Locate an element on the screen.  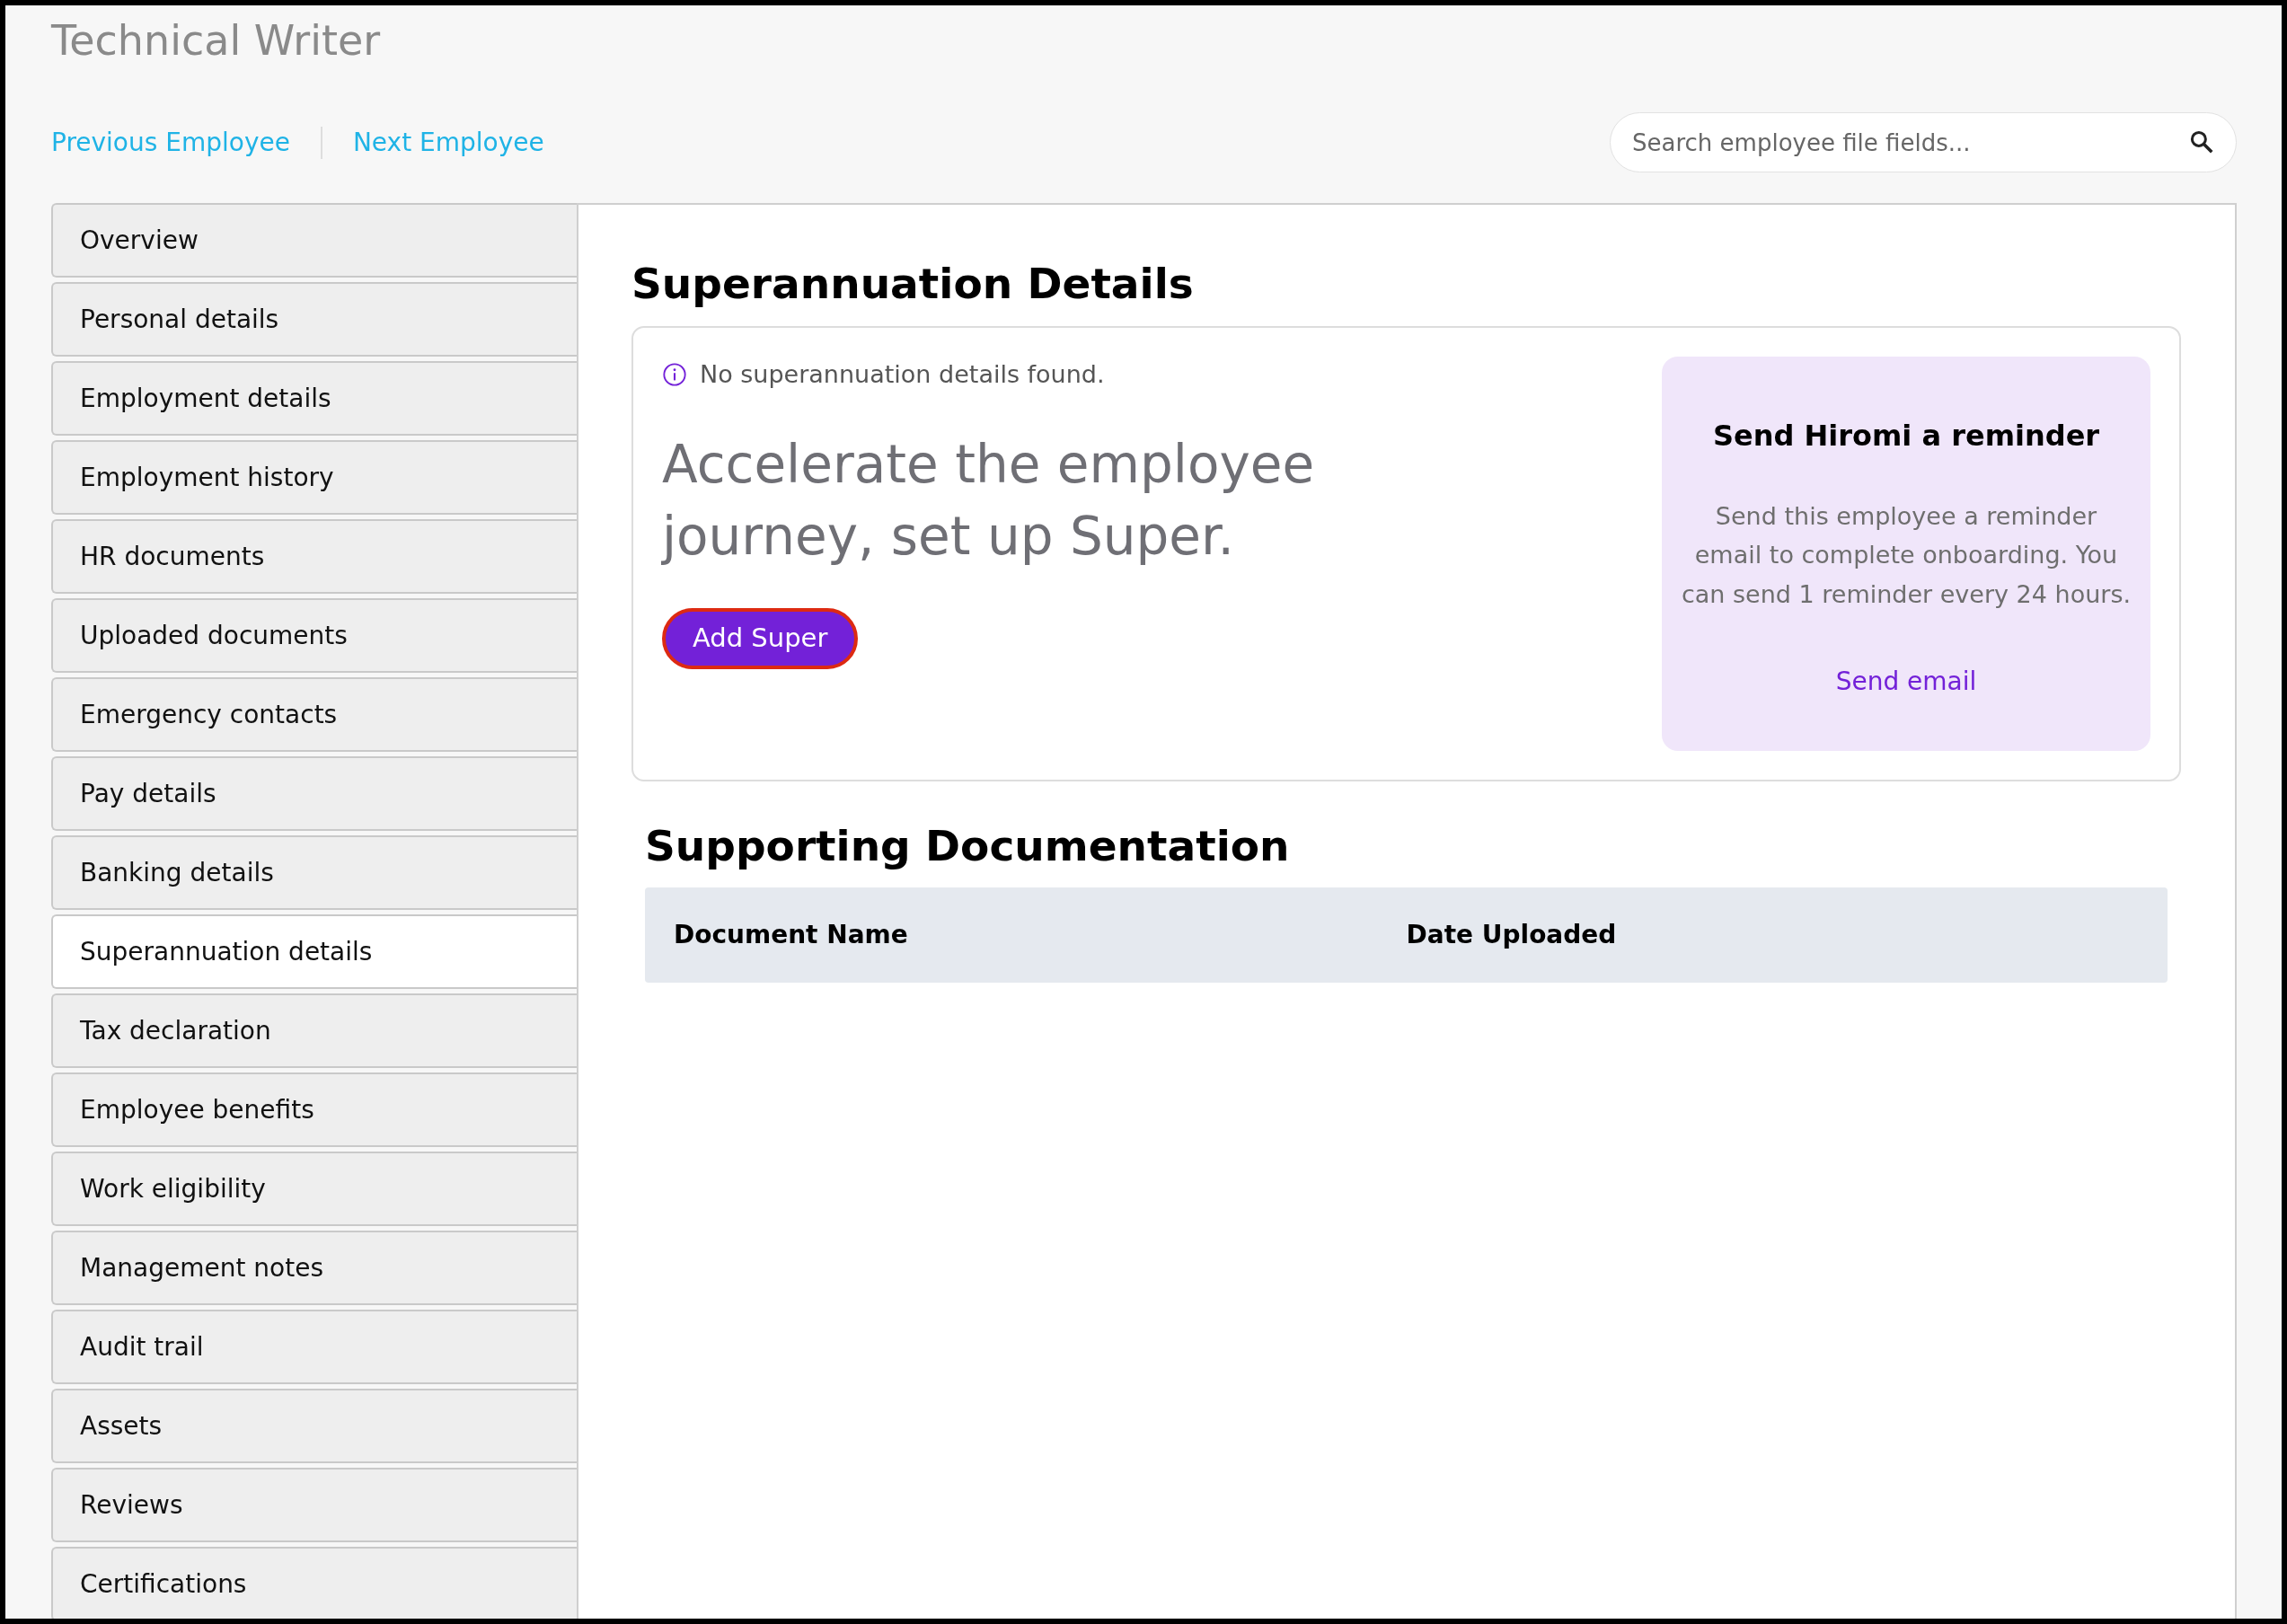
add-super-button: Add Super is located at coordinates (761, 638).